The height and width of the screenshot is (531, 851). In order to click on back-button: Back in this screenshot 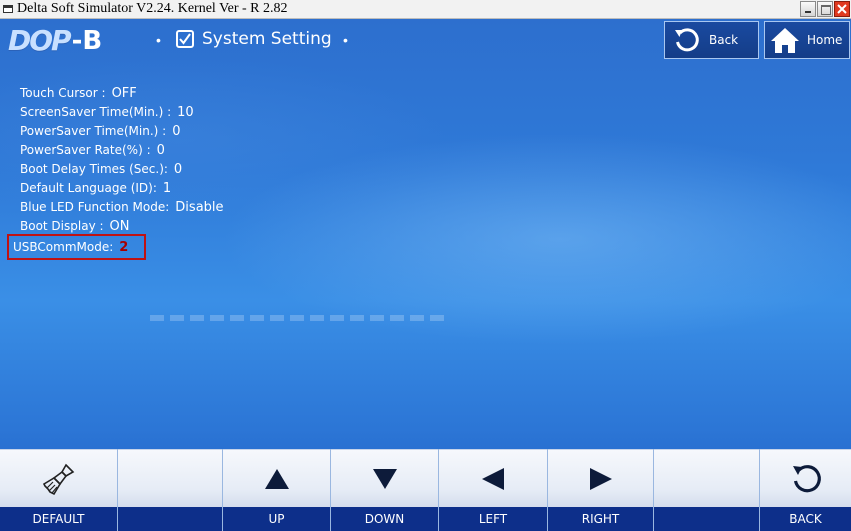, I will do `click(711, 40)`.